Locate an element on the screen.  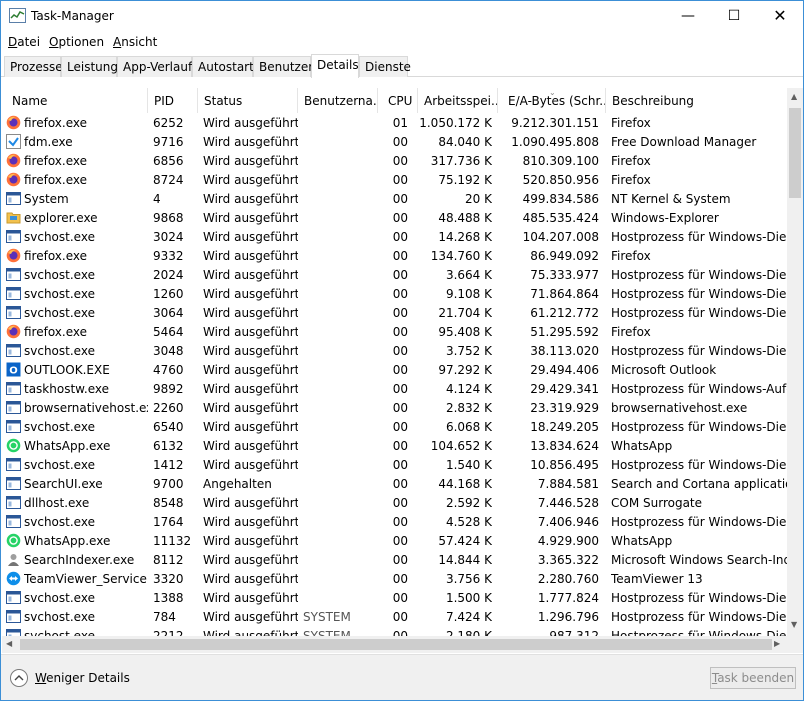
cell-io: 18.249.205 is located at coordinates (564, 427).